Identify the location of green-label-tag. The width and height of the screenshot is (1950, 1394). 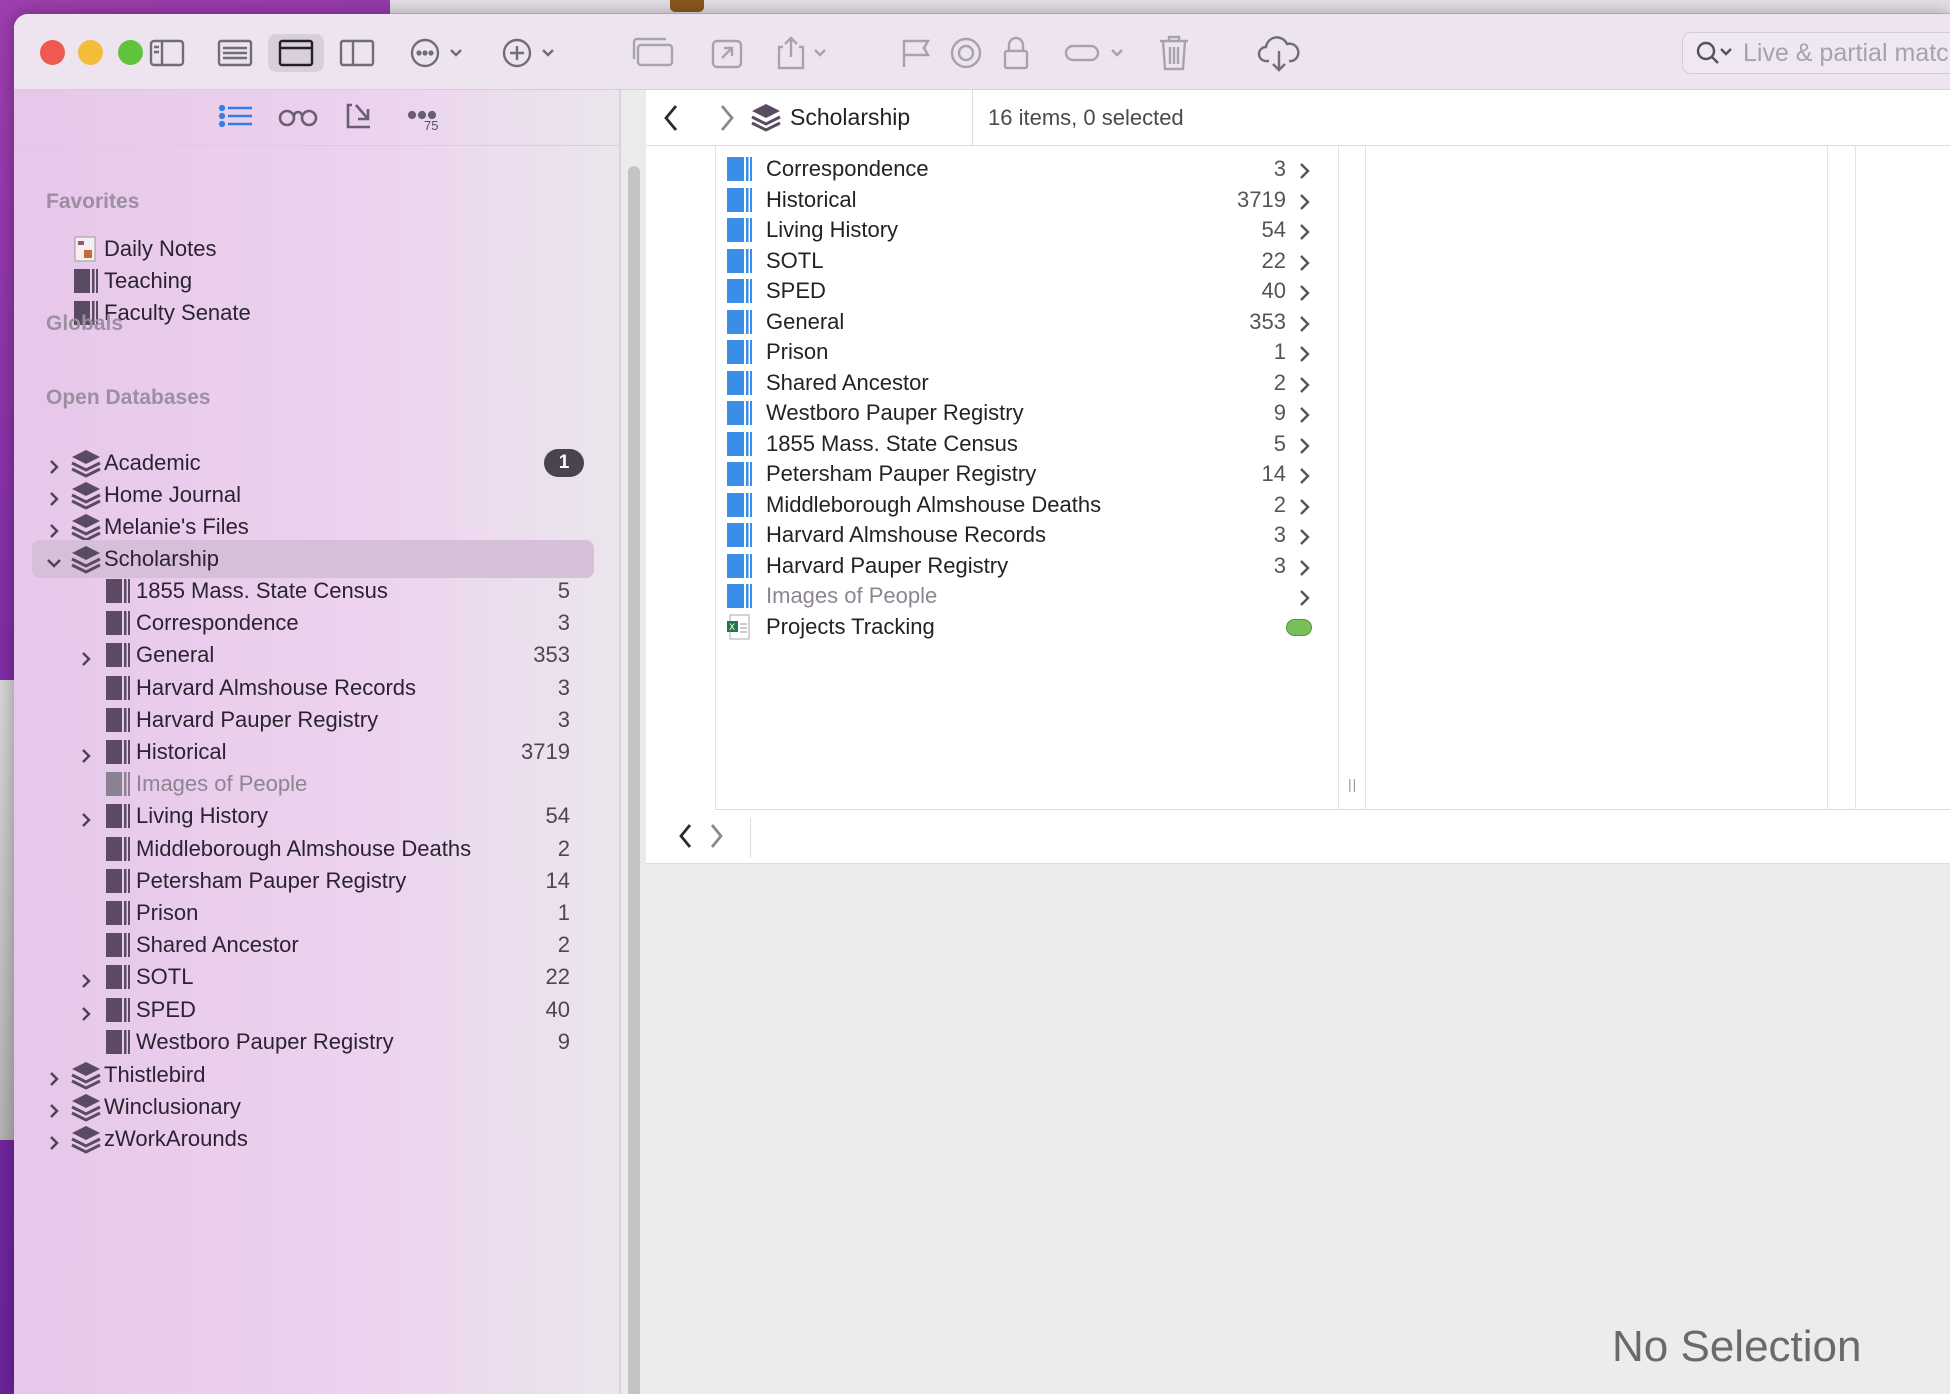
(1299, 627).